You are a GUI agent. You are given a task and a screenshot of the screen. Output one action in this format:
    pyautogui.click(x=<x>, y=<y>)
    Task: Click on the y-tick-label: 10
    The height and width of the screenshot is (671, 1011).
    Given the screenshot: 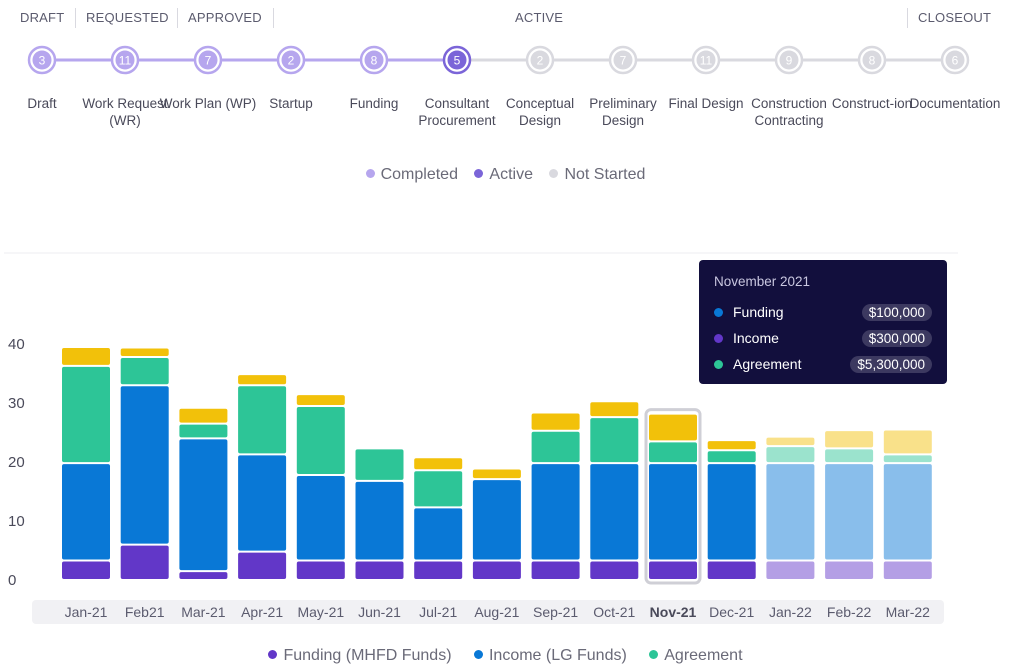 What is the action you would take?
    pyautogui.click(x=16, y=521)
    